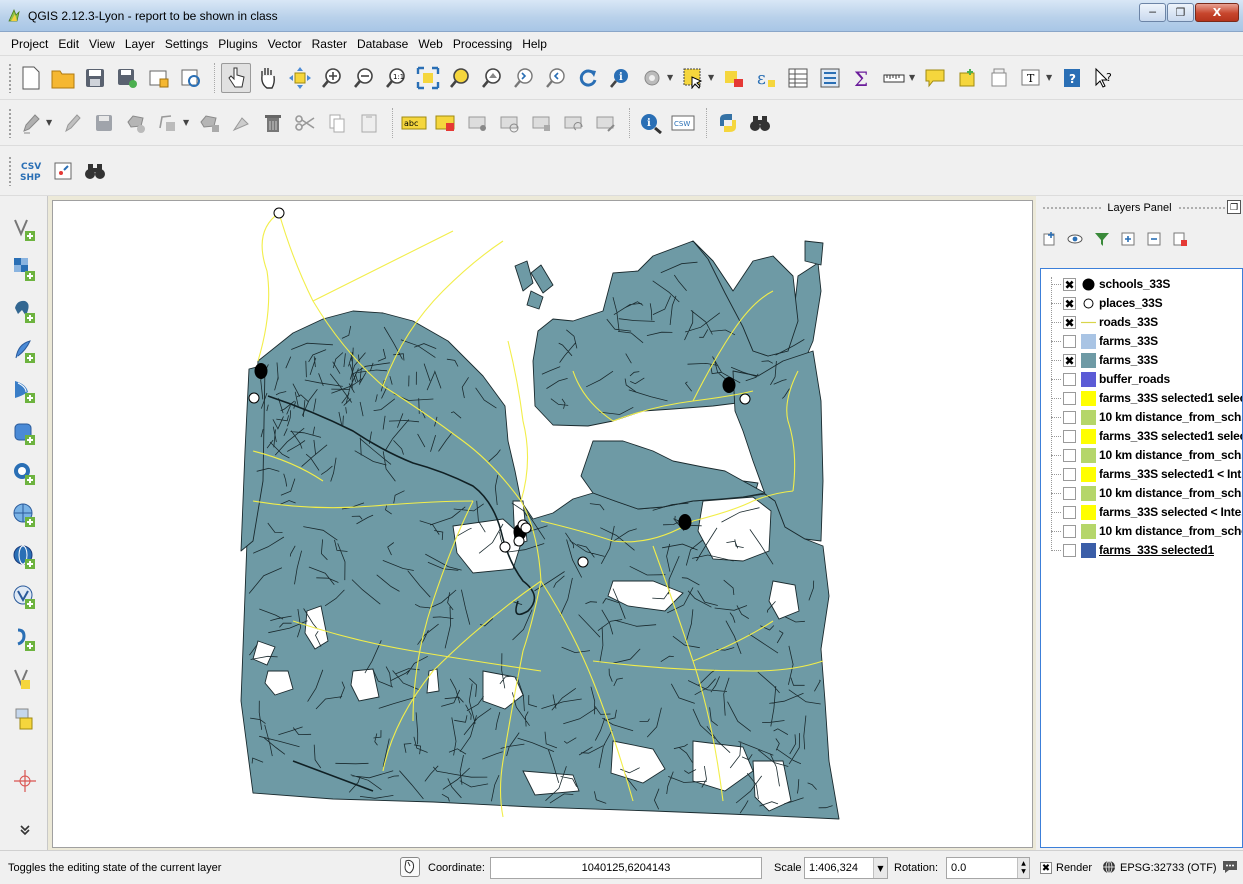 This screenshot has width=1243, height=884. What do you see at coordinates (1141, 284) in the screenshot?
I see `layer-tree-item: ✖ schools_33S` at bounding box center [1141, 284].